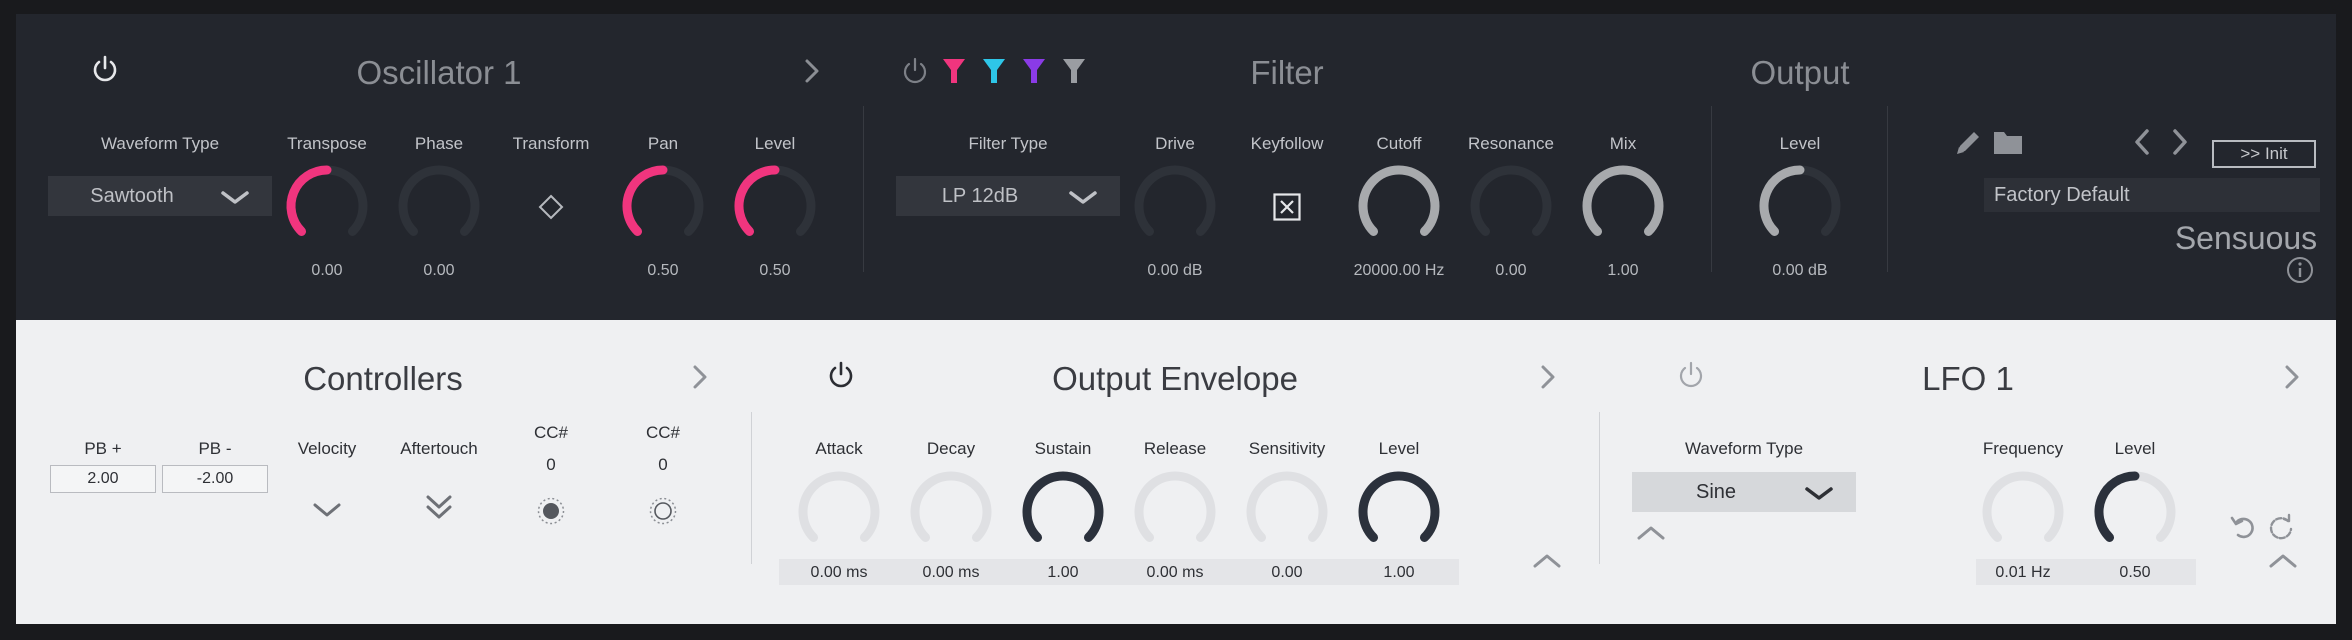 The height and width of the screenshot is (640, 2352). I want to click on attack-knob, so click(839, 512).